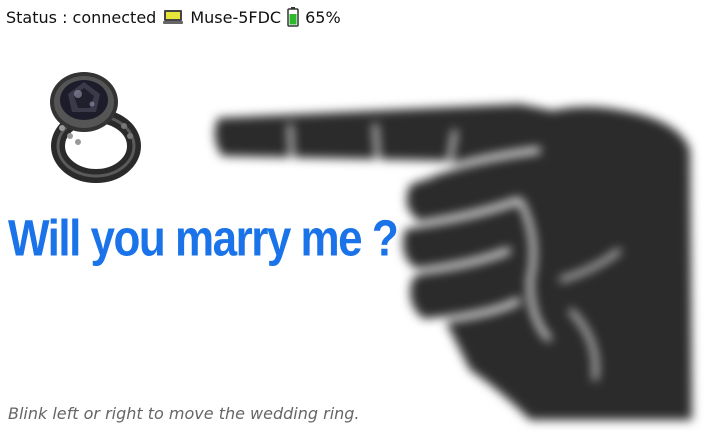 This screenshot has width=705, height=434. I want to click on headline: Will you marry me ?, so click(203, 238).